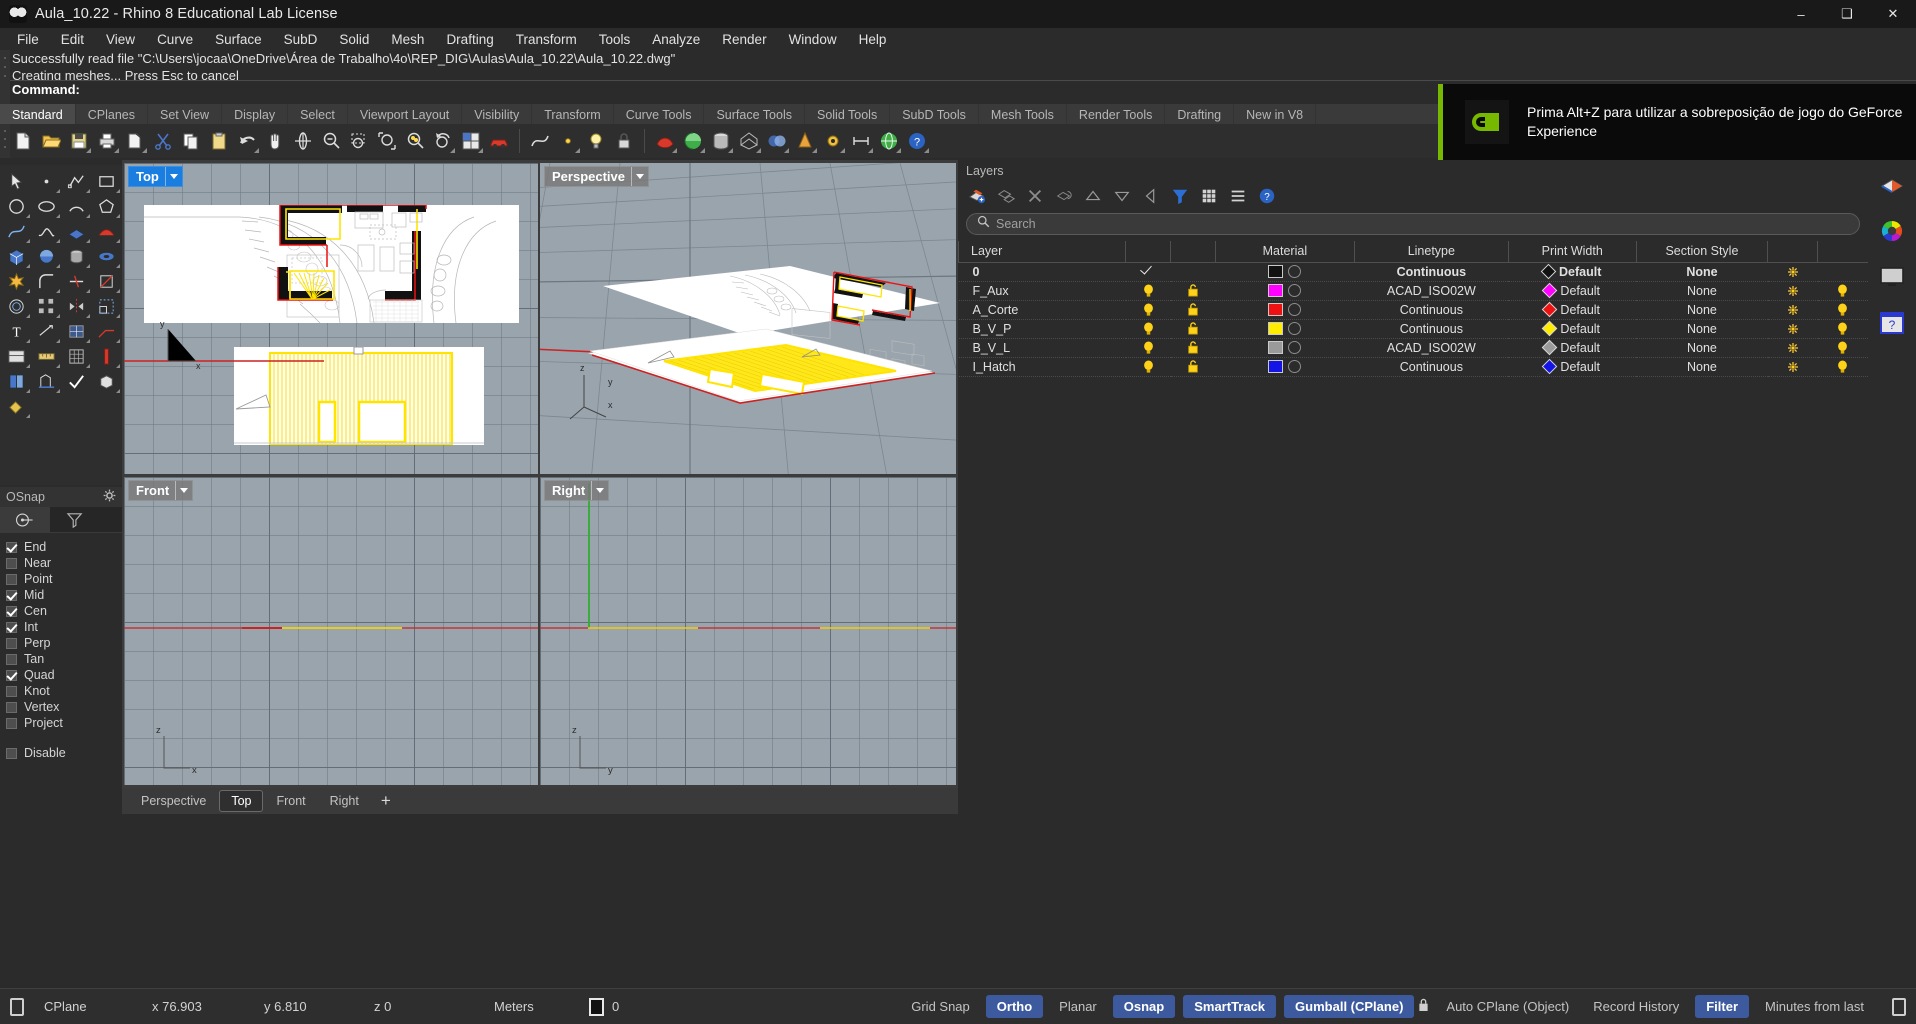 This screenshot has height=1024, width=1916. What do you see at coordinates (247, 141) in the screenshot?
I see `undo-icon` at bounding box center [247, 141].